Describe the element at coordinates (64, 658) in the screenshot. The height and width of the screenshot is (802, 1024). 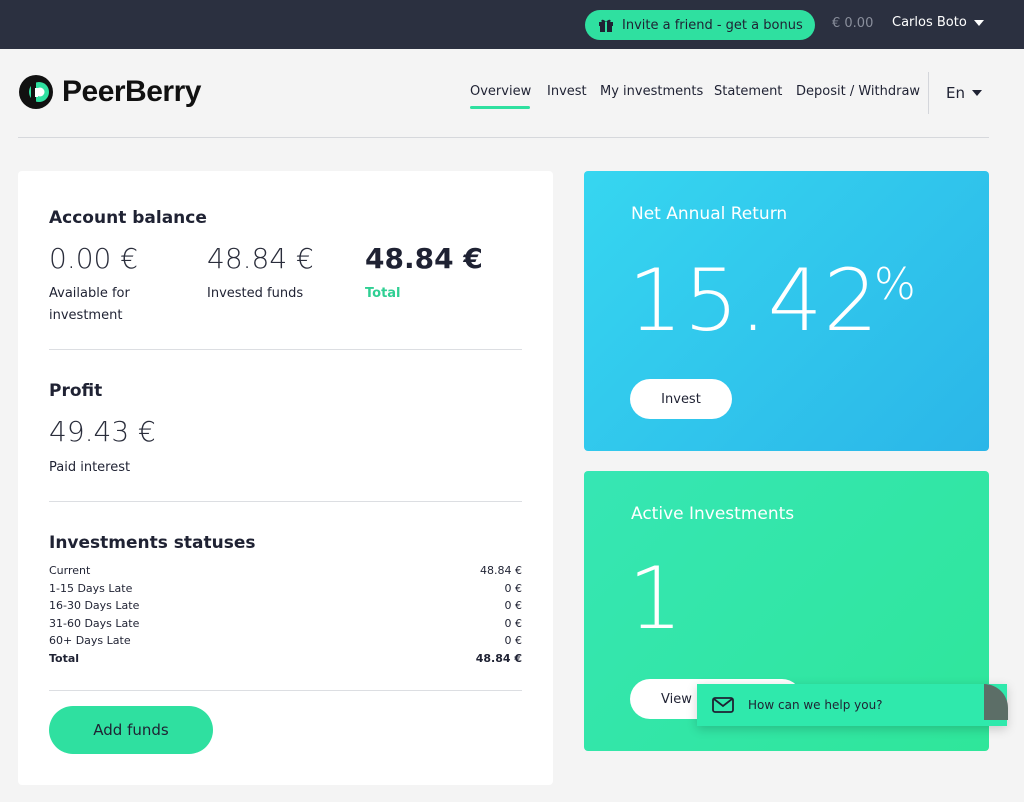
I see `status-total-label: Total` at that location.